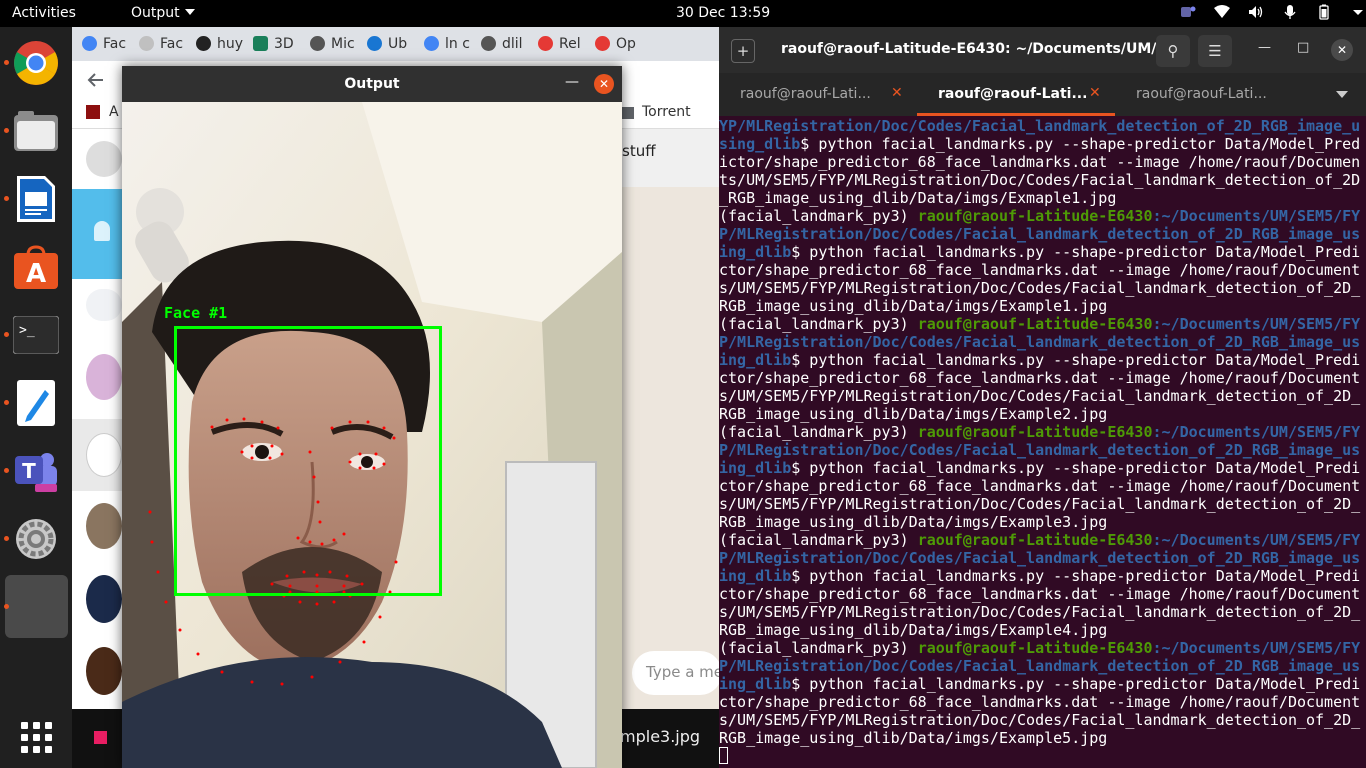 This screenshot has width=1366, height=768. Describe the element at coordinates (670, 448) in the screenshot. I see `chat-background` at that location.